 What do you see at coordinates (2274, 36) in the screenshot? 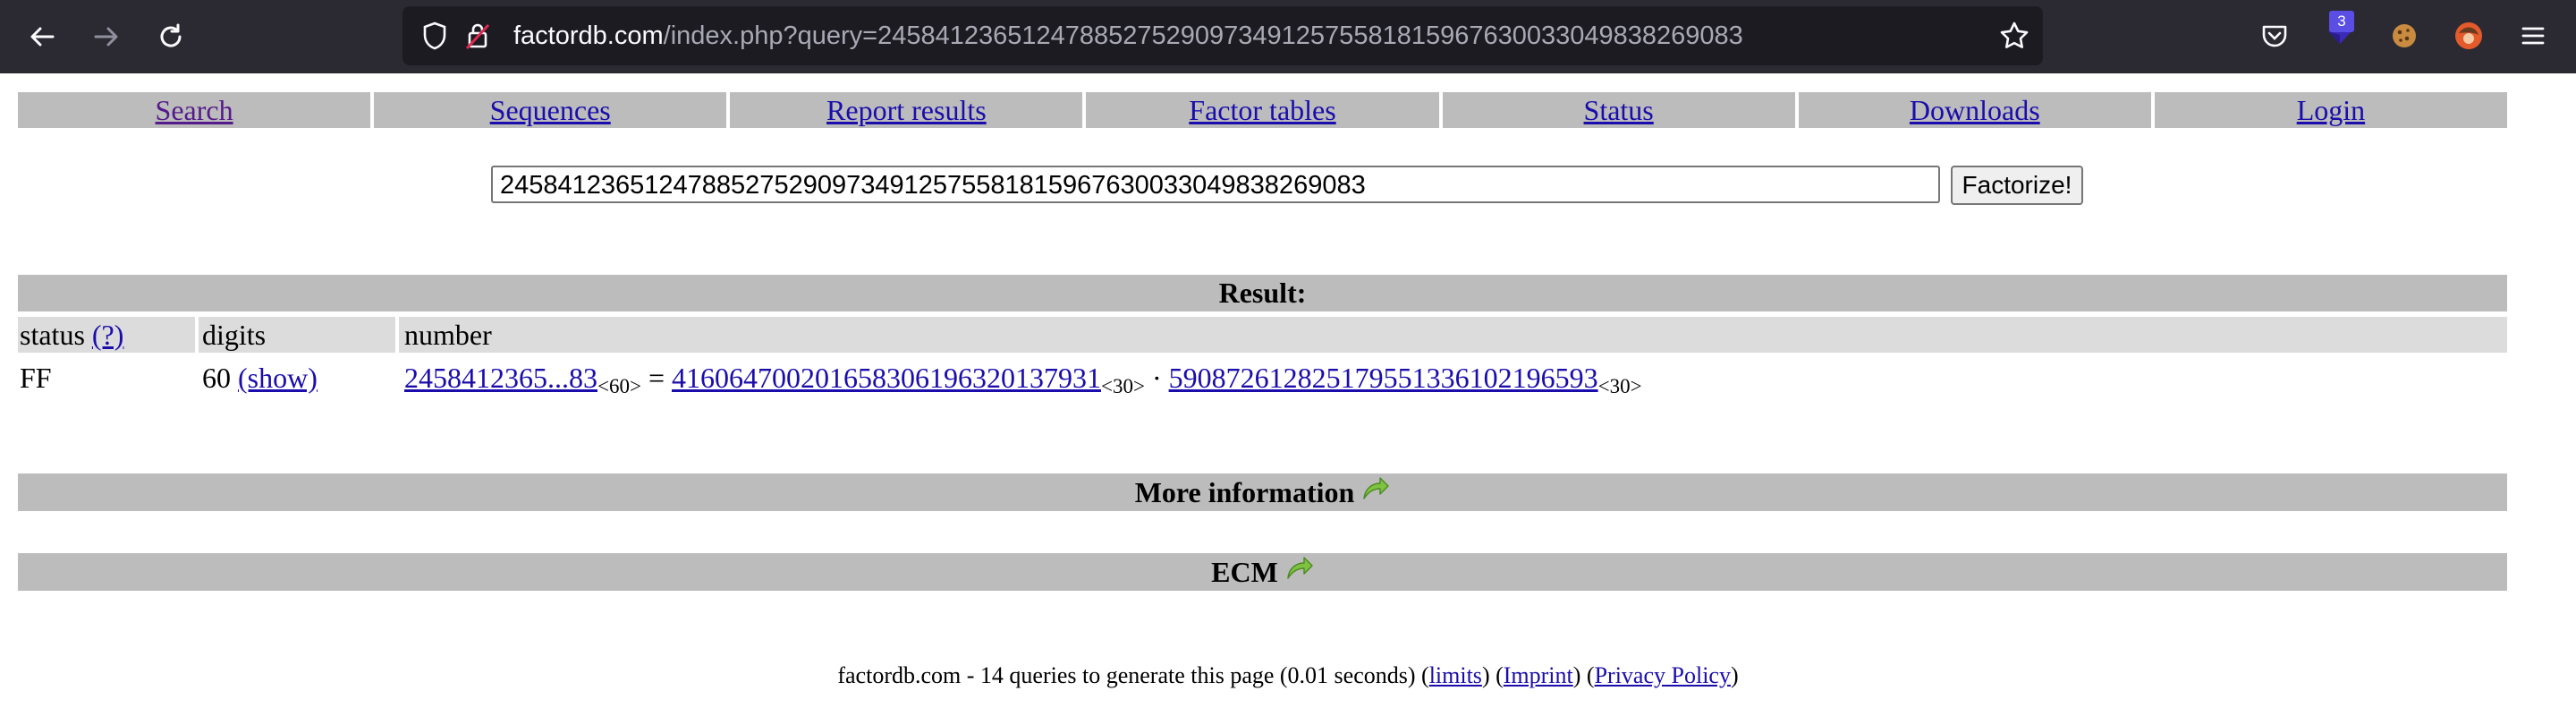
I see `pocket-icon` at bounding box center [2274, 36].